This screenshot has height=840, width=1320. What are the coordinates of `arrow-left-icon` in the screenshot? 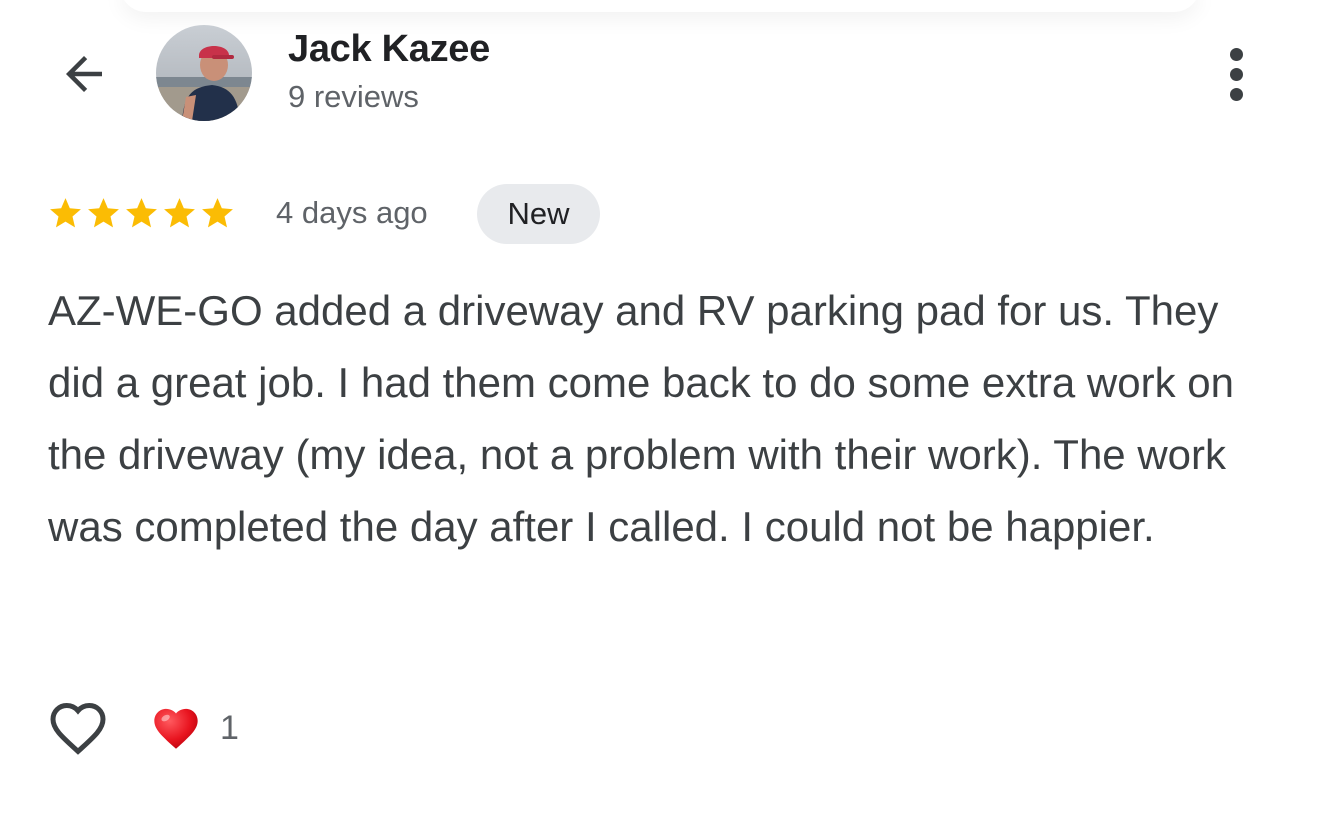 It's located at (84, 74).